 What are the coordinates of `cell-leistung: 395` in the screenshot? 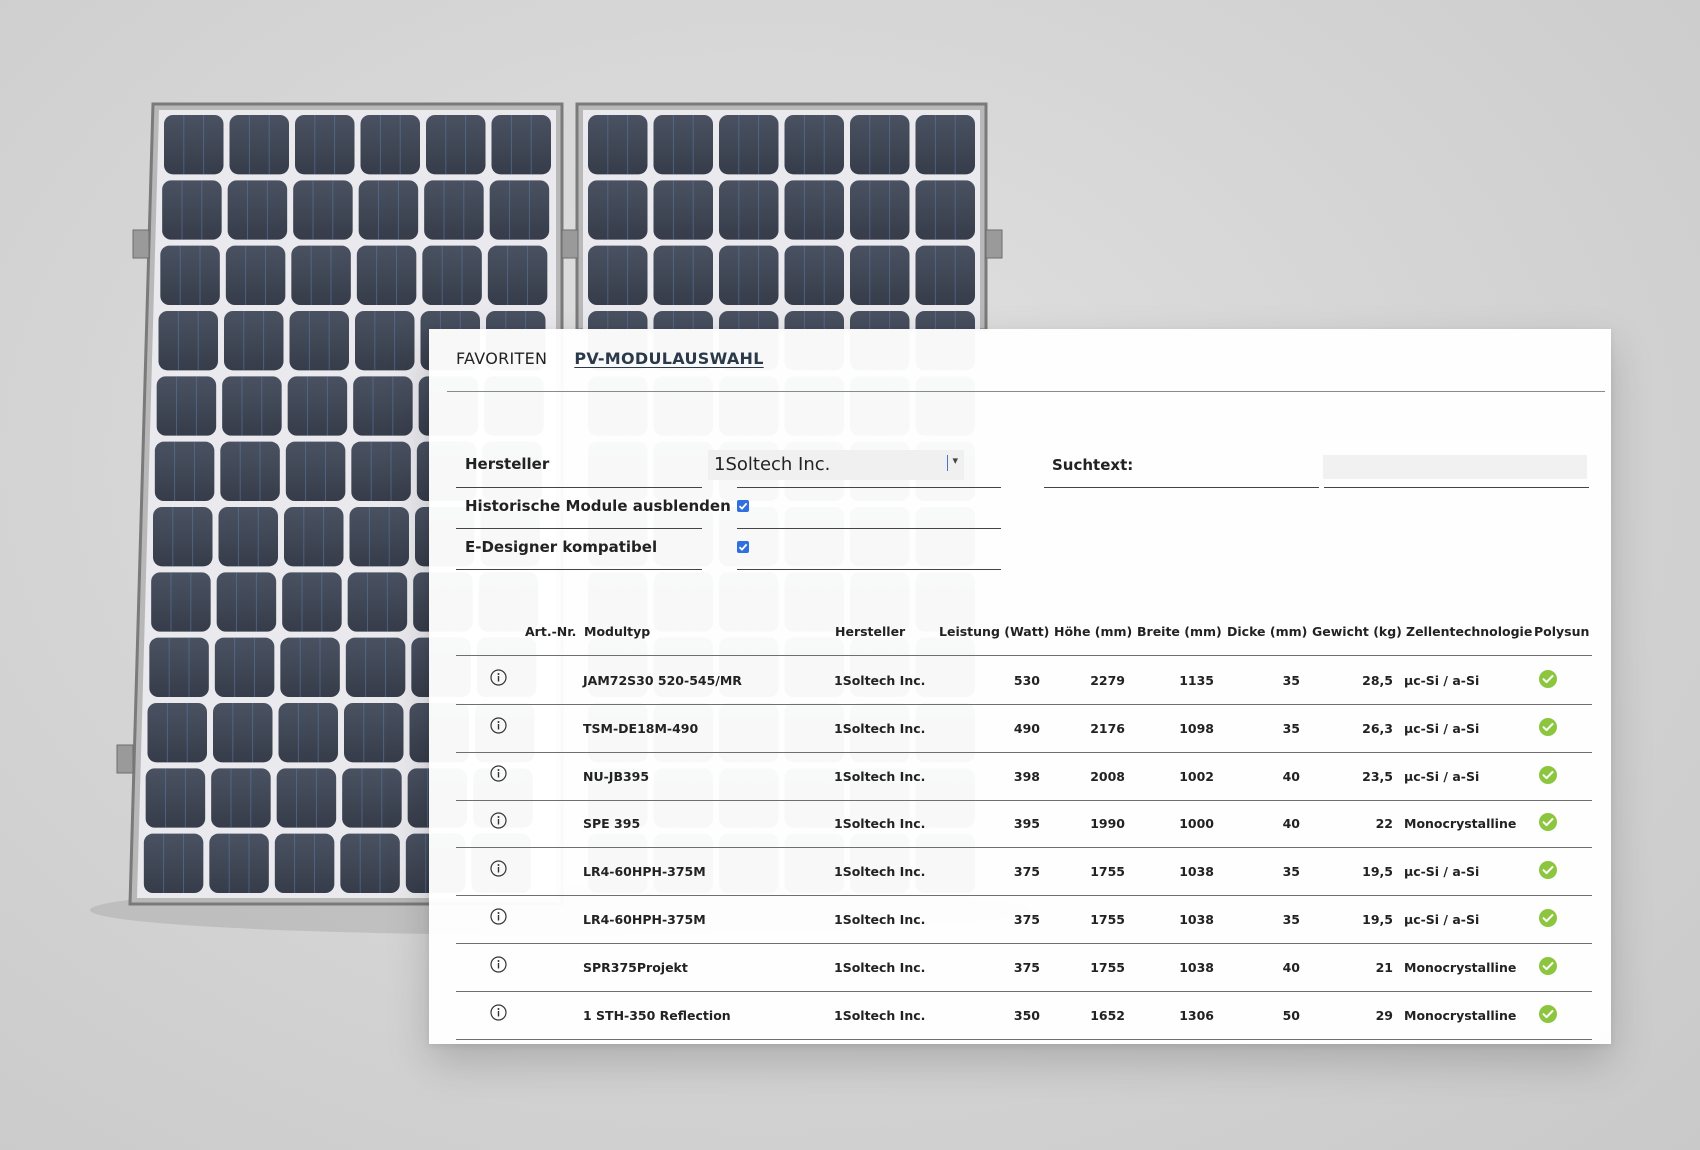 It's located at (1026, 824).